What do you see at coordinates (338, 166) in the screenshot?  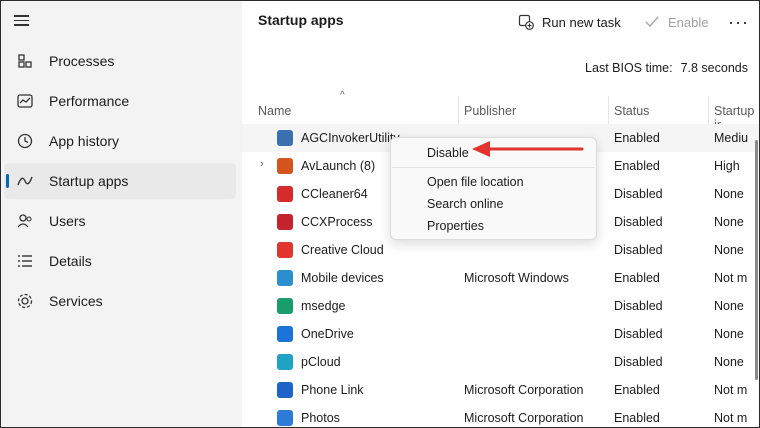 I see `row-name: AvLaunch (8)` at bounding box center [338, 166].